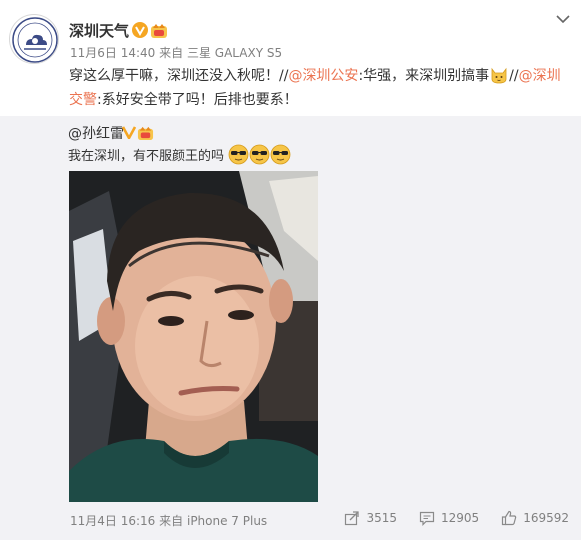  What do you see at coordinates (427, 518) in the screenshot?
I see `comment-icon` at bounding box center [427, 518].